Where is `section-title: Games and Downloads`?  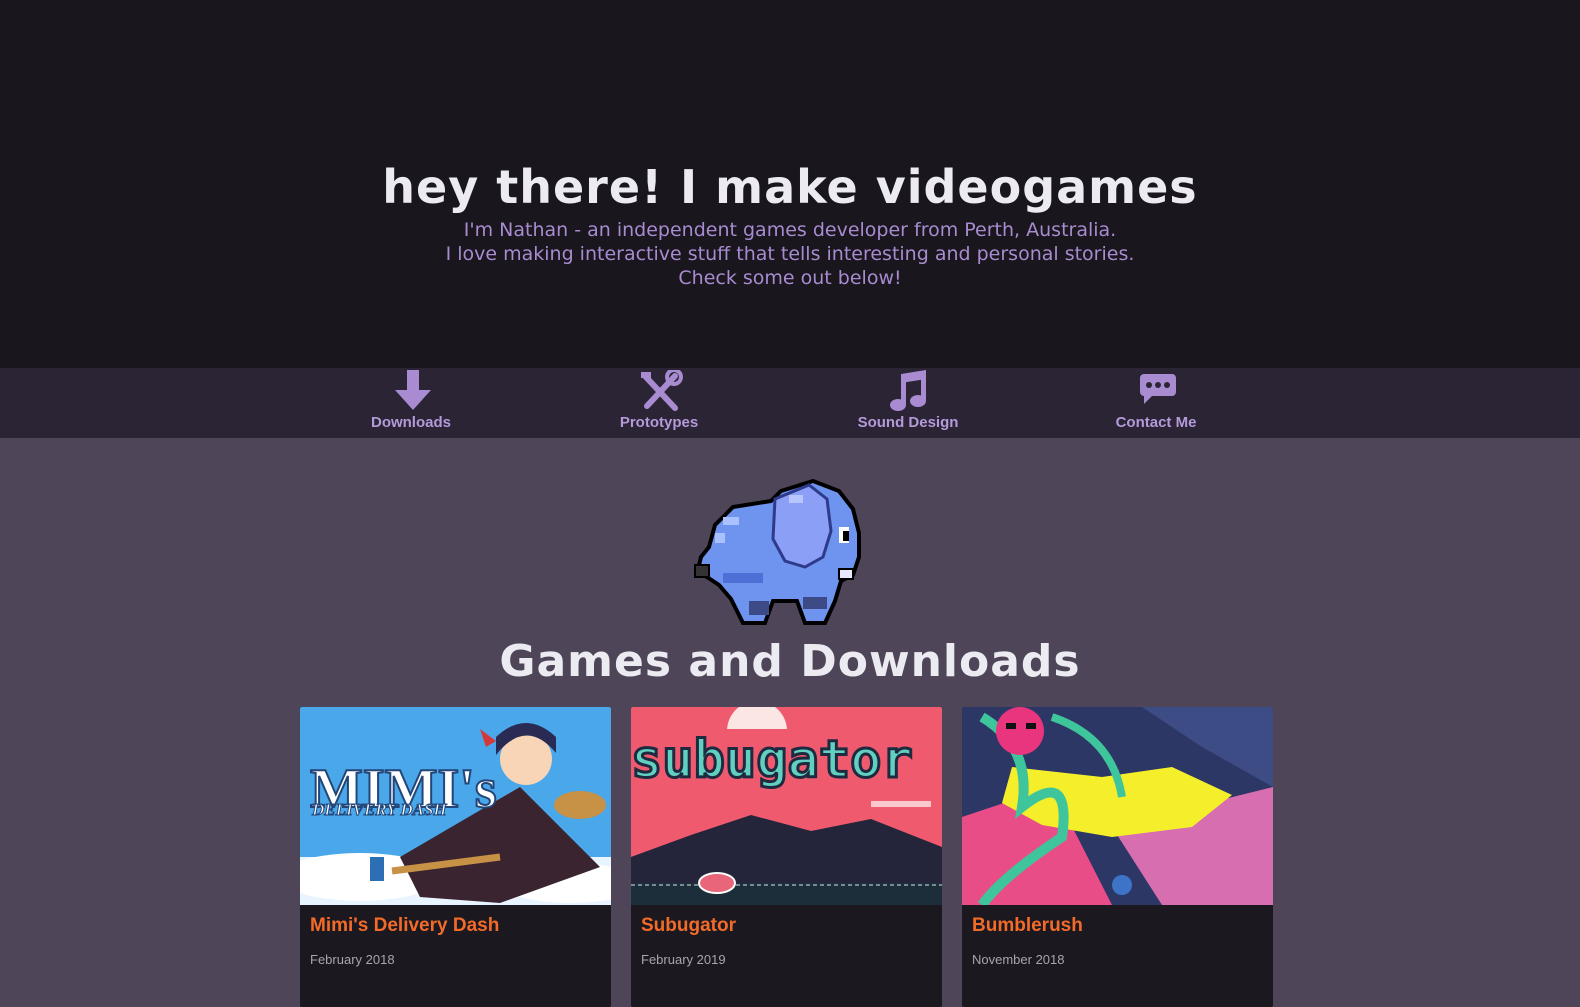
section-title: Games and Downloads is located at coordinates (790, 661).